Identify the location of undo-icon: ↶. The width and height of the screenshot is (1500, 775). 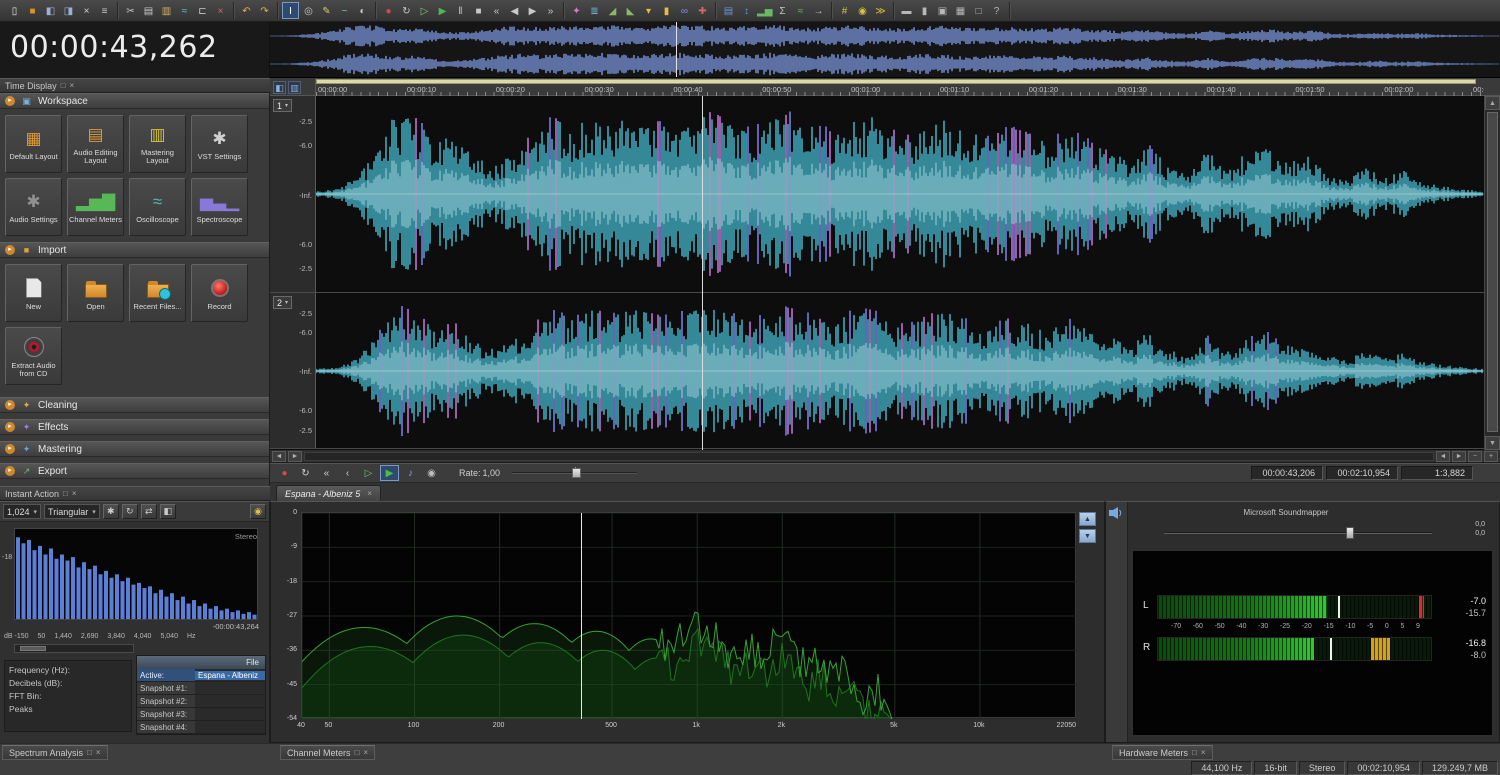
(246, 10).